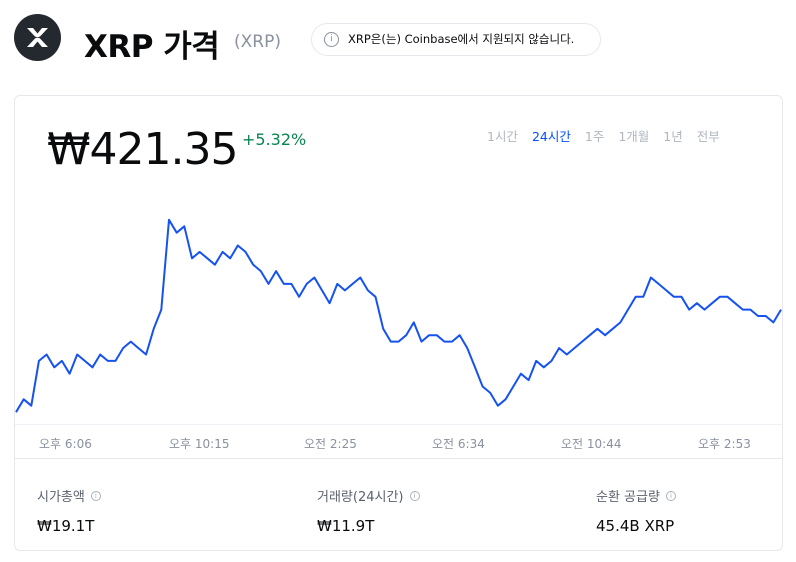  What do you see at coordinates (142, 149) in the screenshot?
I see `current-price: ₩421.35` at bounding box center [142, 149].